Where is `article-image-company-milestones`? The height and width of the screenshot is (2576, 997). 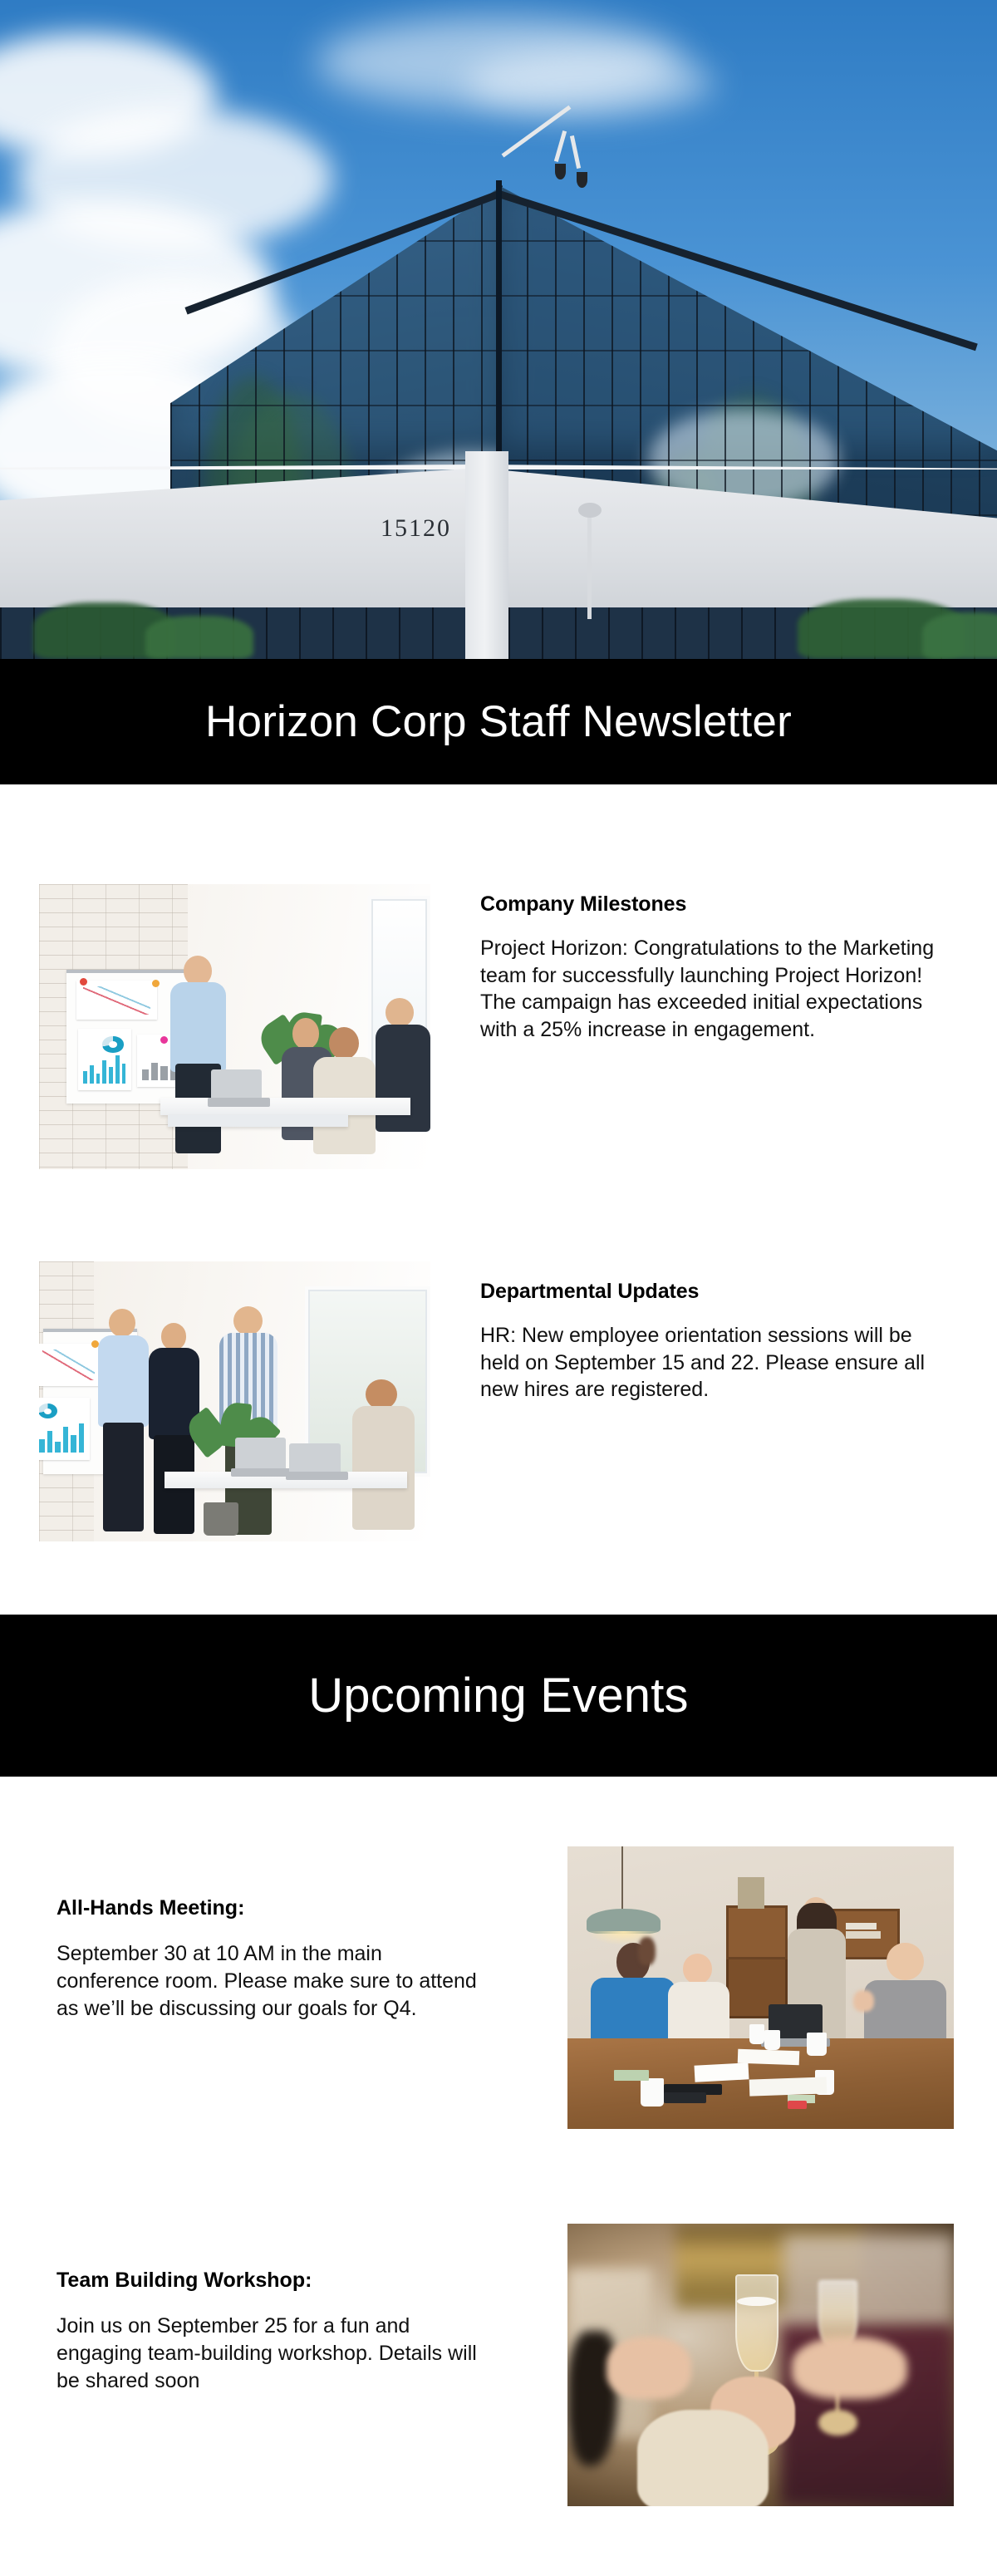 article-image-company-milestones is located at coordinates (234, 1026).